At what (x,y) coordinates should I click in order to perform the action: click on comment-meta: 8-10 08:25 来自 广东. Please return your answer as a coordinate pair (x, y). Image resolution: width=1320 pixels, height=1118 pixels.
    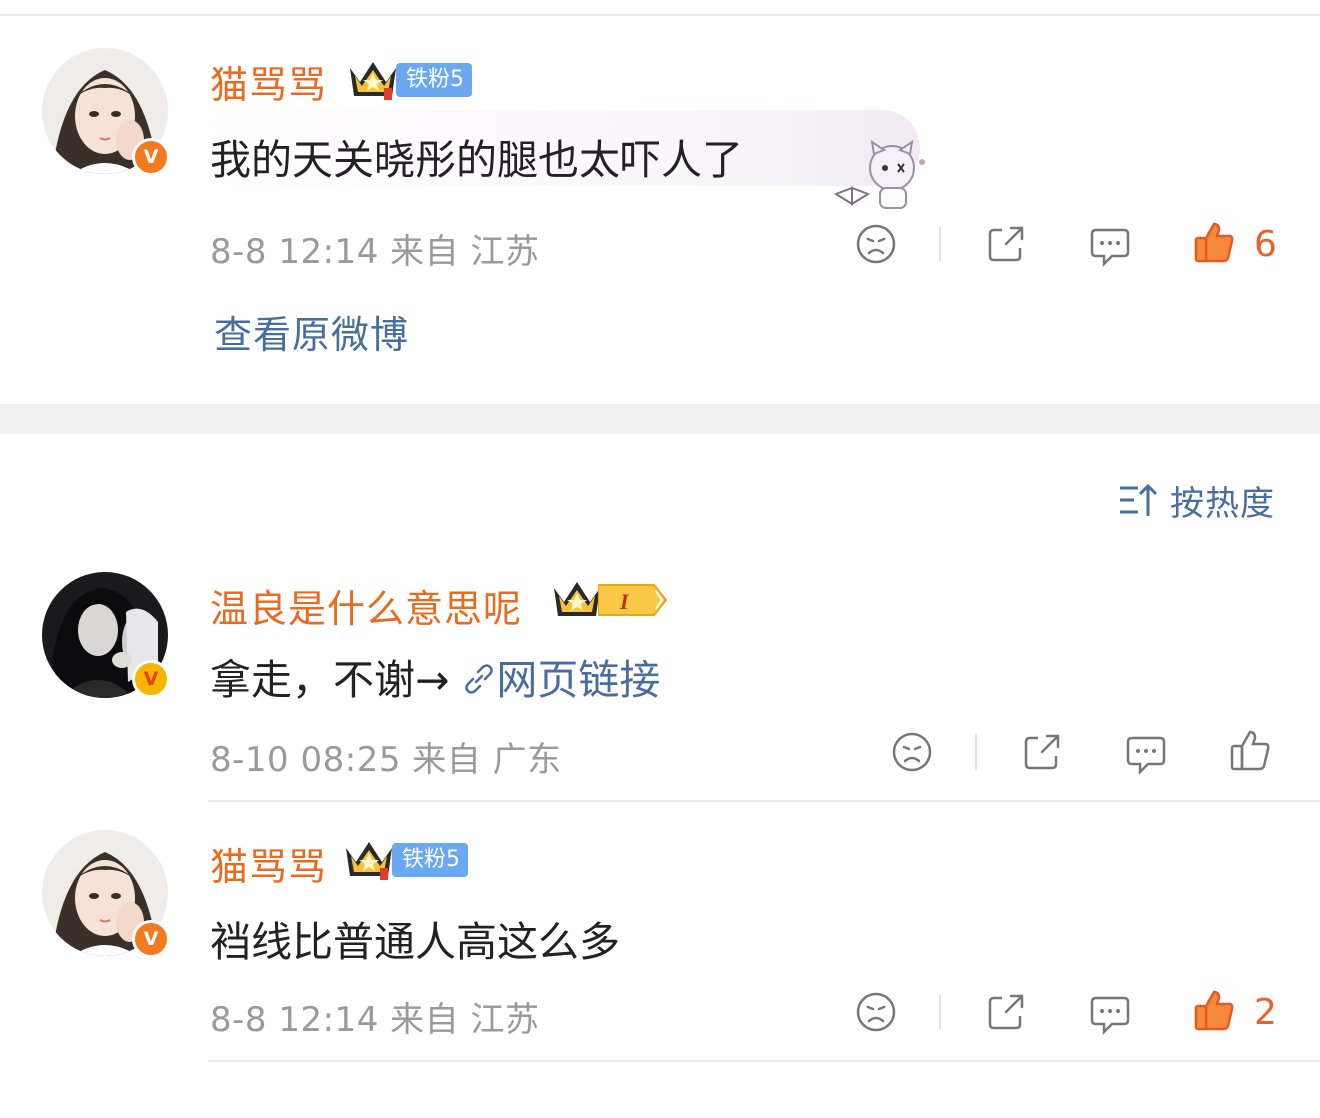
    Looking at the image, I should click on (386, 756).